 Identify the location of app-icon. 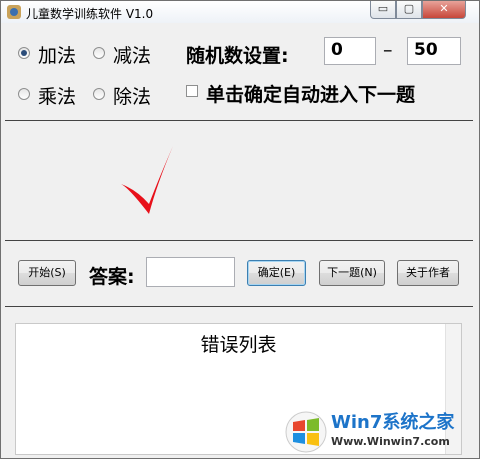
(14, 12).